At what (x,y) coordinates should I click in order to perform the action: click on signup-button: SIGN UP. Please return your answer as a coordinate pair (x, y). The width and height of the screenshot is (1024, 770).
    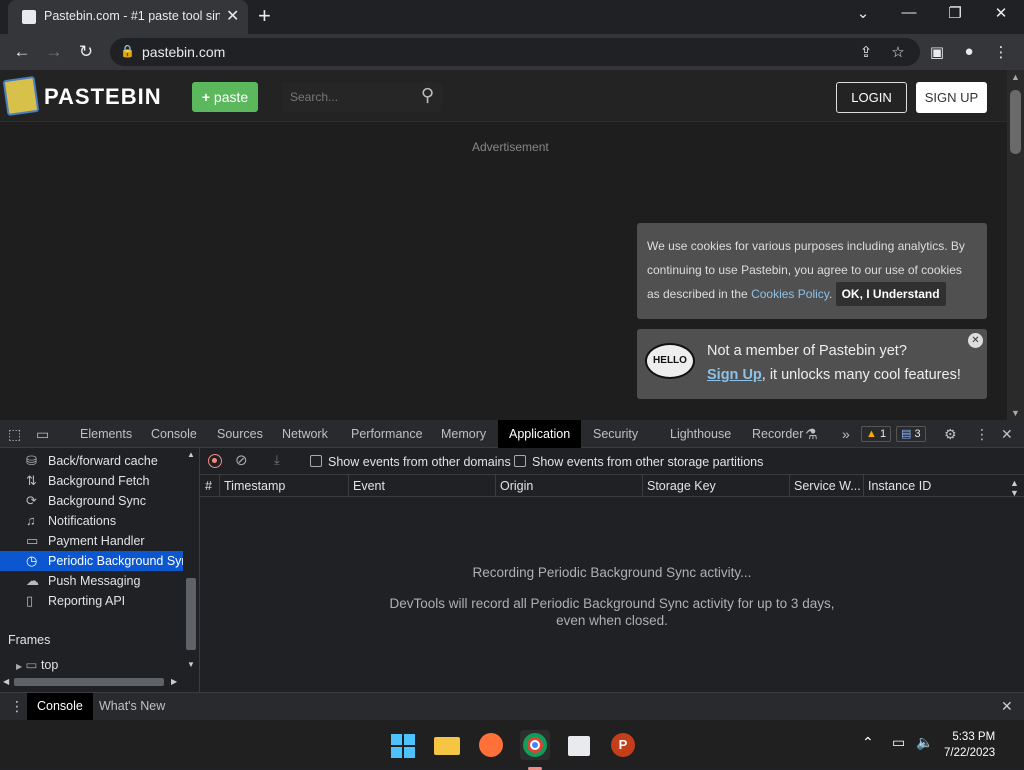
    Looking at the image, I should click on (951, 97).